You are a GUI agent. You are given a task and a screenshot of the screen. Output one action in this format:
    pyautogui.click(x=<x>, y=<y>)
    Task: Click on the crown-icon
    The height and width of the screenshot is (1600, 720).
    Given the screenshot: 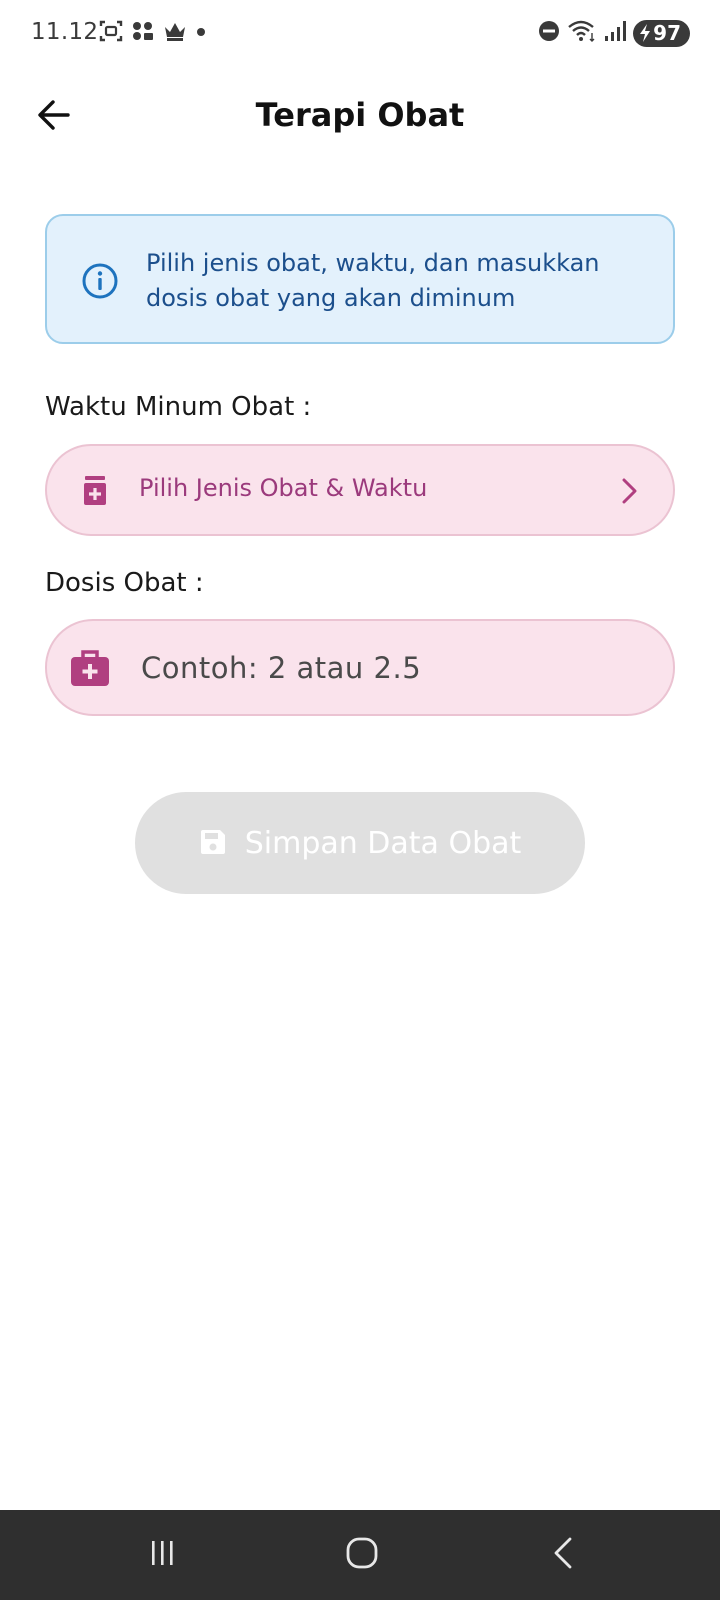 What is the action you would take?
    pyautogui.click(x=175, y=33)
    